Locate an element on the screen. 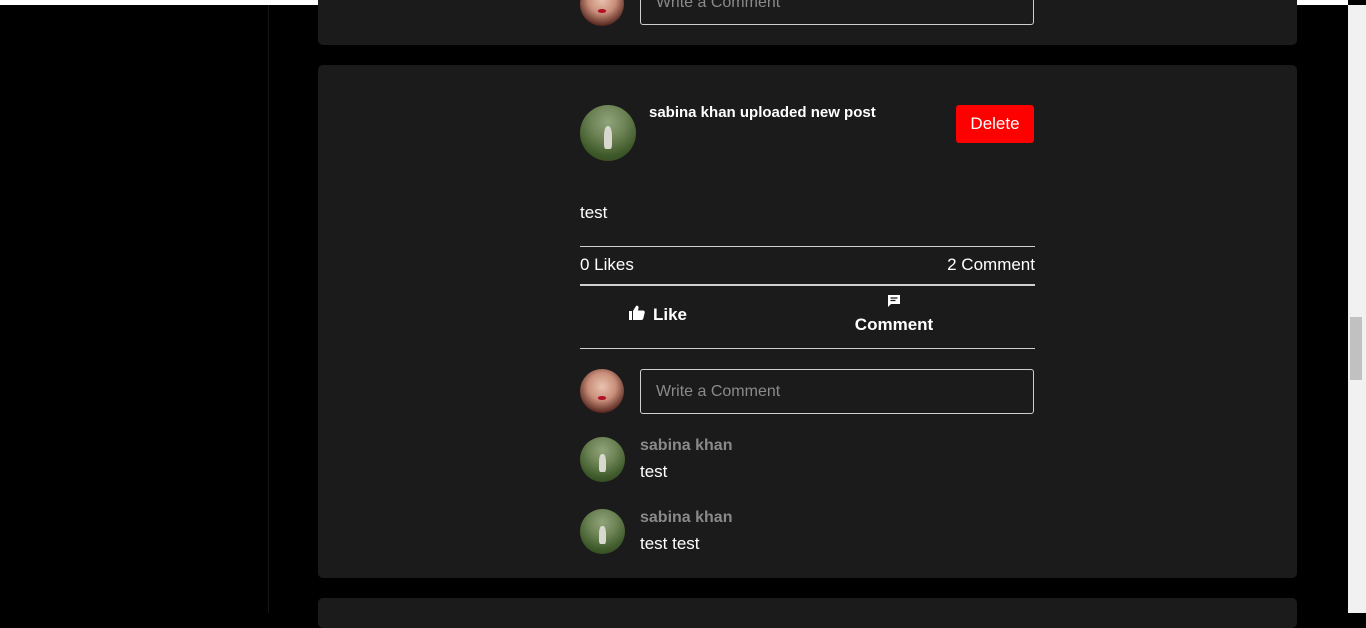 The width and height of the screenshot is (1366, 628). post-text: test is located at coordinates (594, 212).